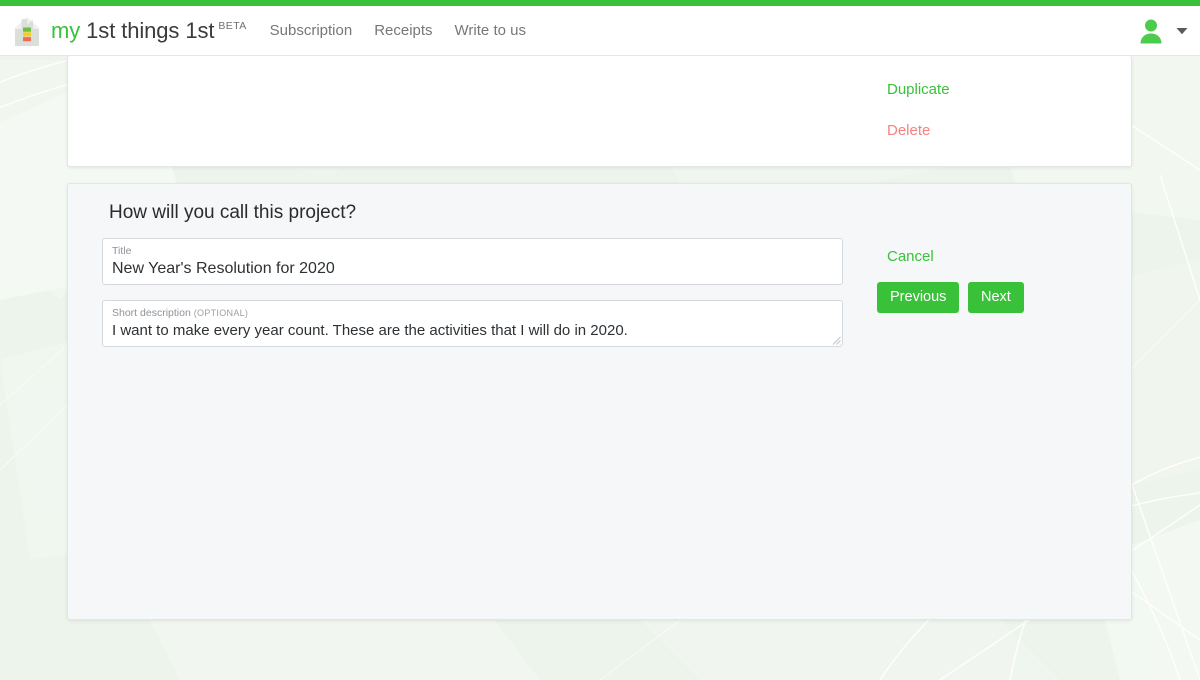 The width and height of the screenshot is (1200, 680). I want to click on cancel-link: Cancel, so click(910, 256).